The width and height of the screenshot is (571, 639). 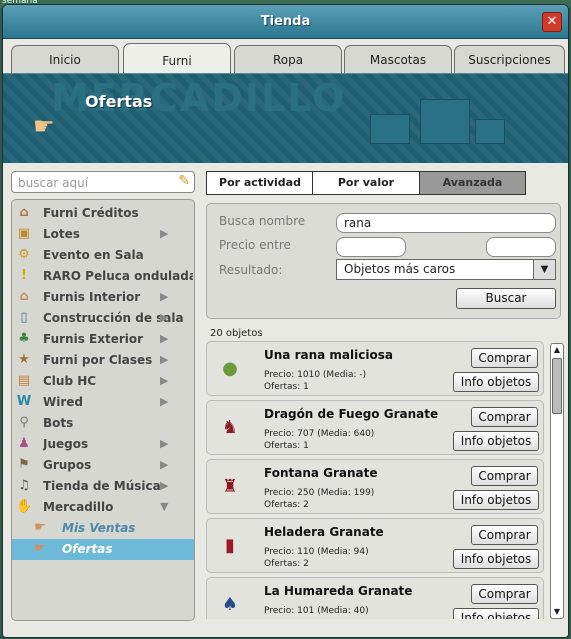 I want to click on group-icon: ⚑, so click(x=24, y=464).